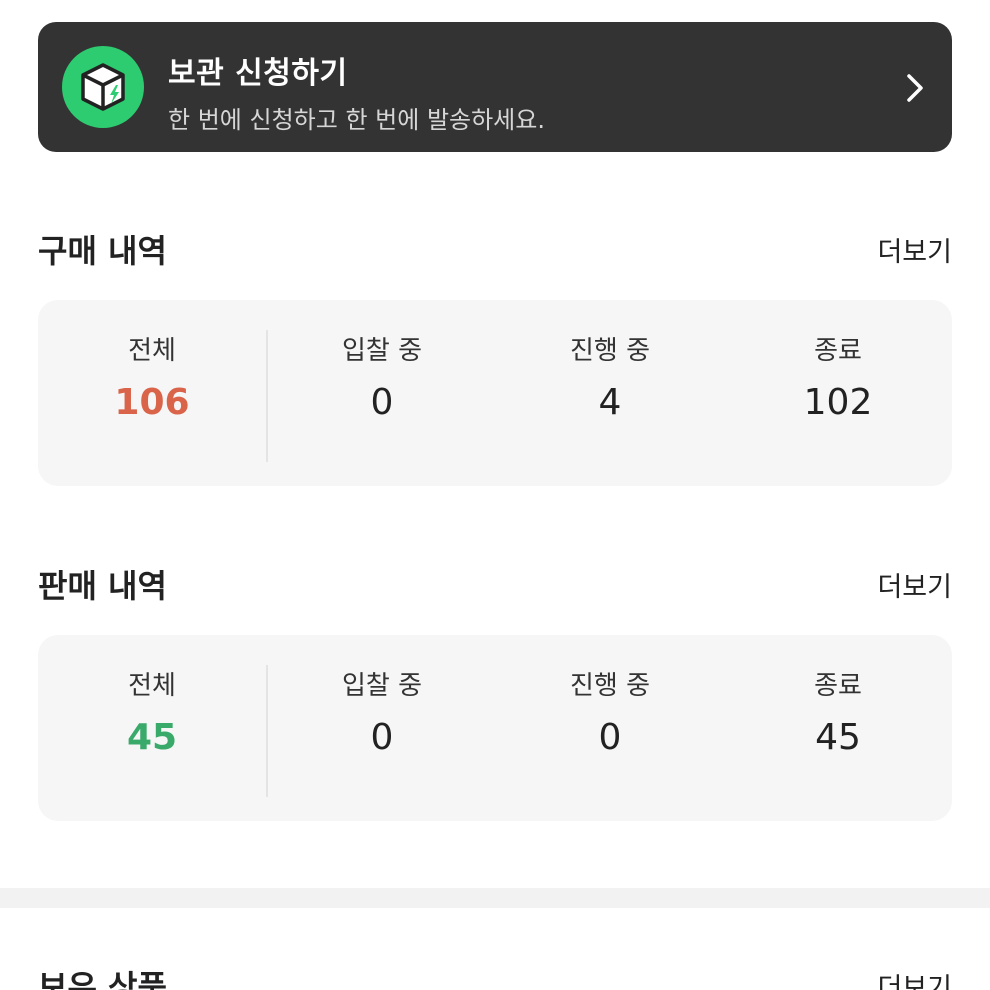 This screenshot has height=990, width=990. I want to click on box-bolt-icon, so click(103, 87).